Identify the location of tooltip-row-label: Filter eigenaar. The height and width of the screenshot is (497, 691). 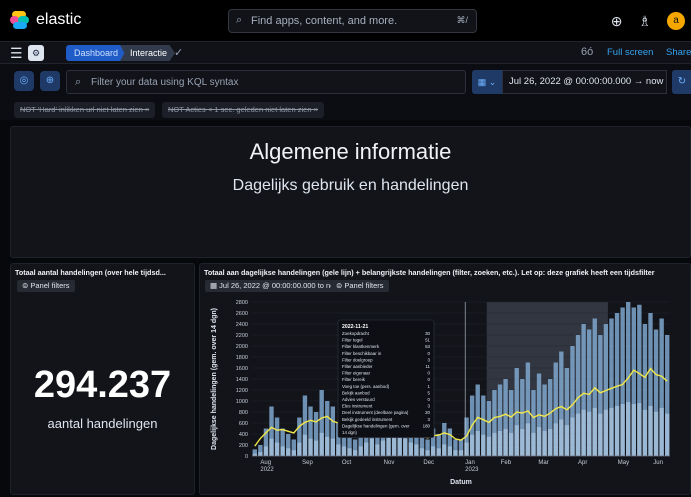
(356, 373).